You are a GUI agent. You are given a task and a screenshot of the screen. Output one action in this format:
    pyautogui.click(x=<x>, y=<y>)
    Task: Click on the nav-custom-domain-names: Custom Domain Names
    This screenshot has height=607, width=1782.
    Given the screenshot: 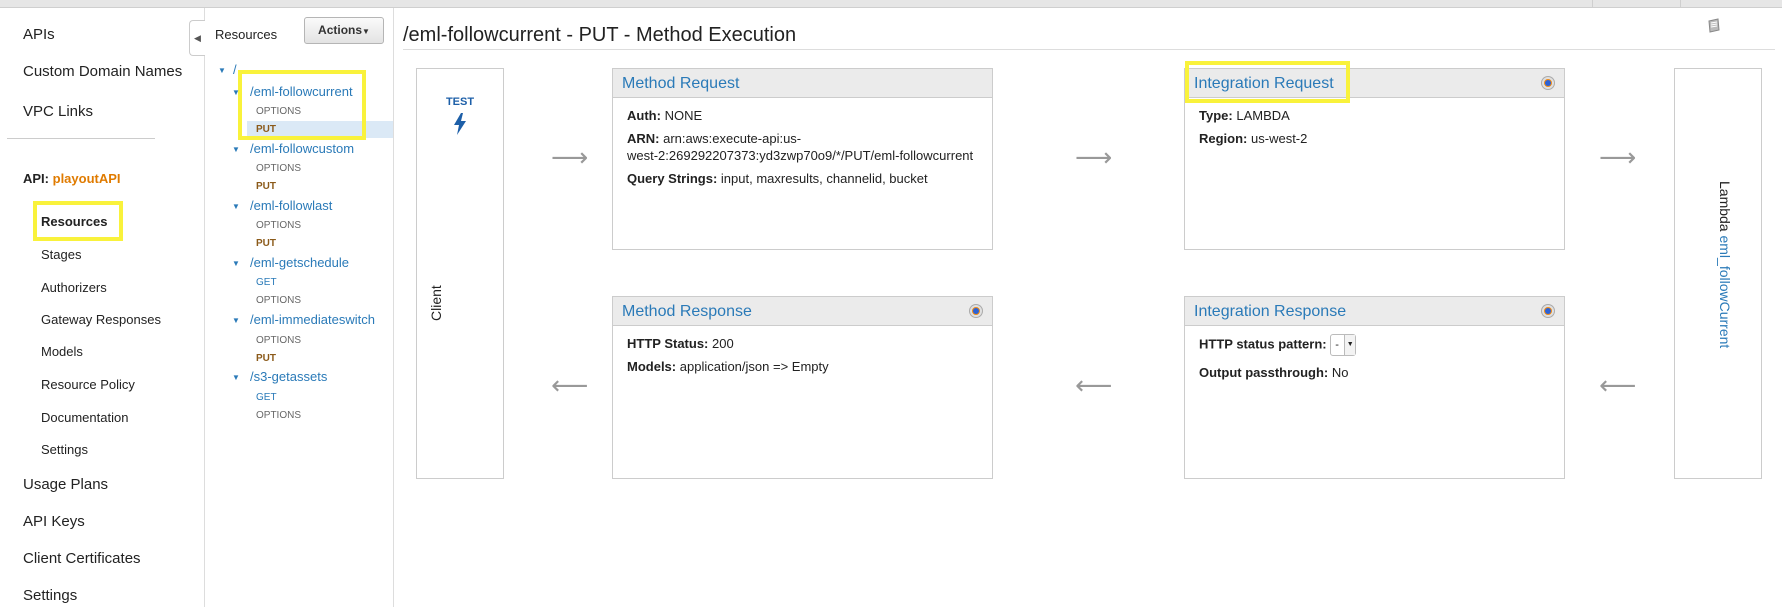 What is the action you would take?
    pyautogui.click(x=102, y=71)
    